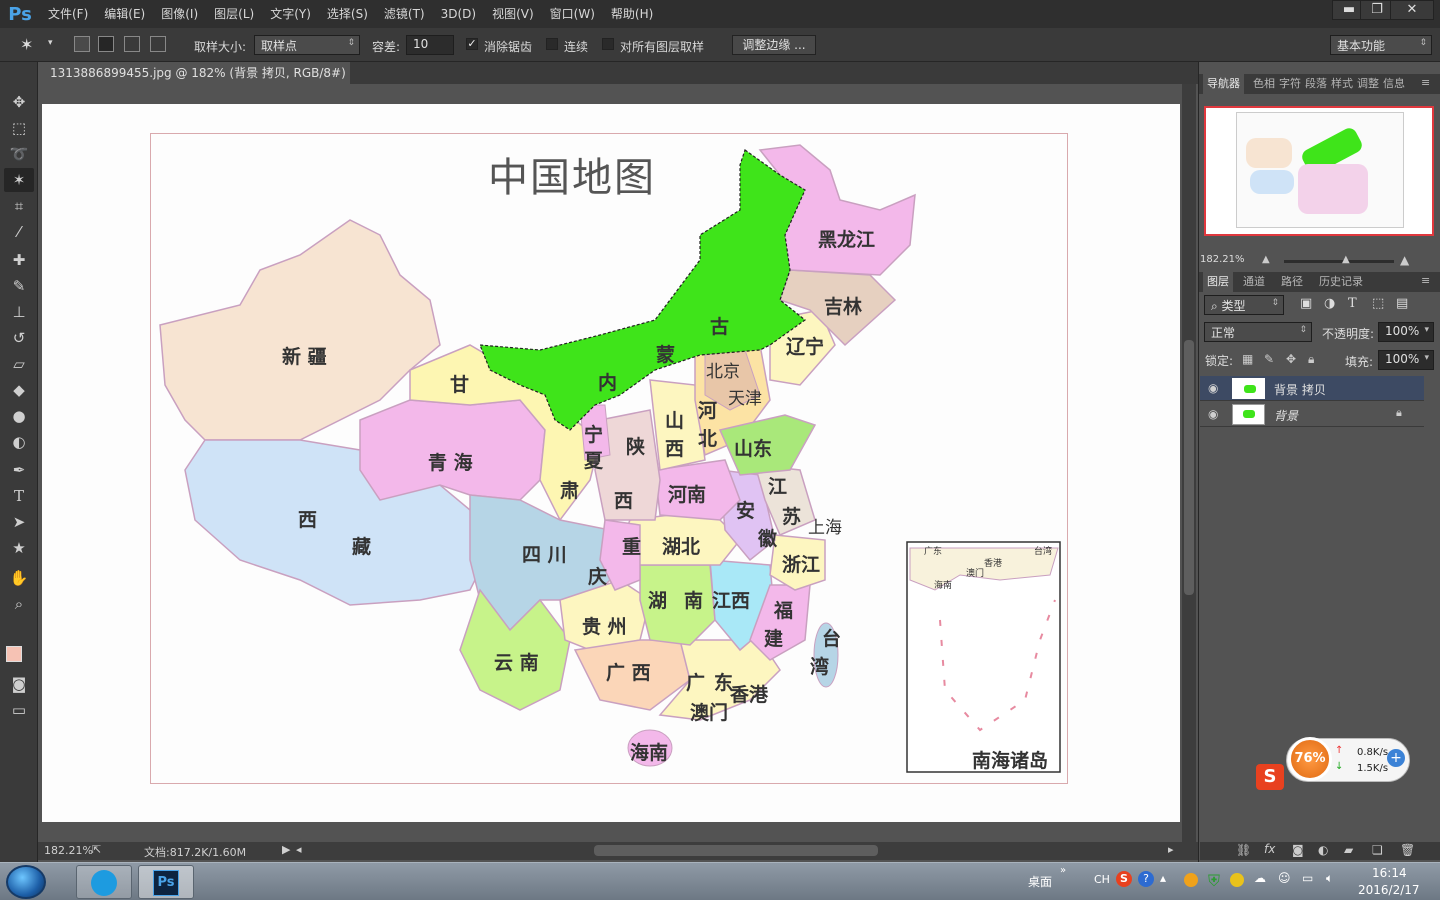 This screenshot has width=1440, height=900. What do you see at coordinates (1307, 878) in the screenshot?
I see `monitor-tray-icon: ▭` at bounding box center [1307, 878].